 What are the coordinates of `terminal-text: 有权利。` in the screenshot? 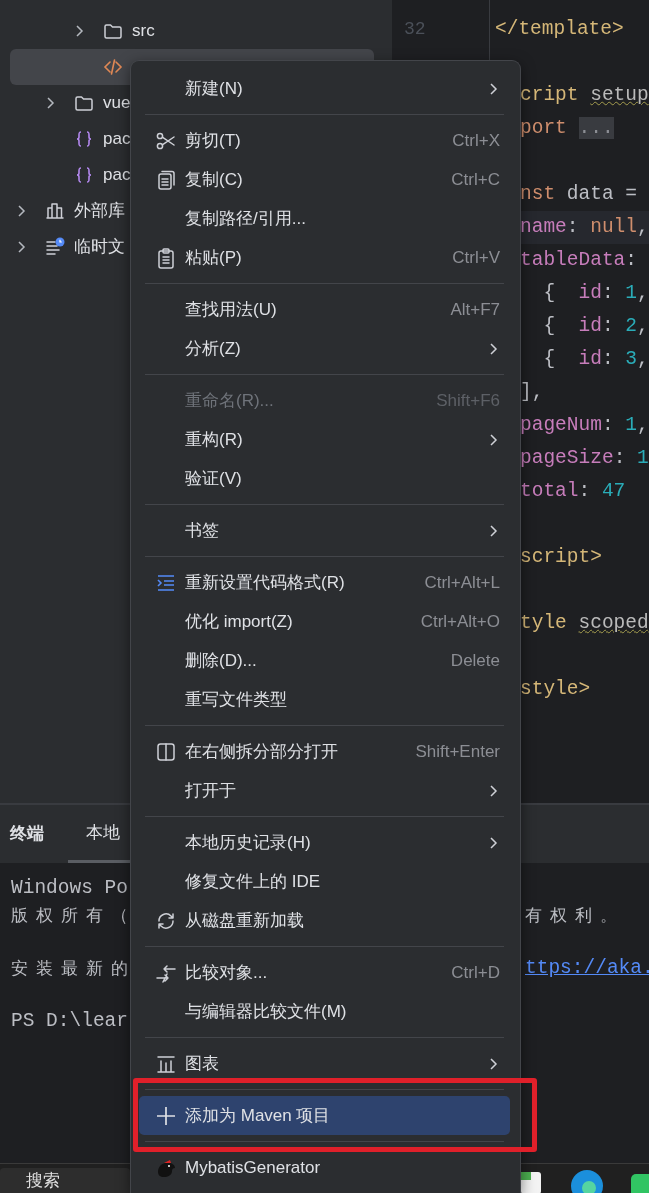 It's located at (575, 915).